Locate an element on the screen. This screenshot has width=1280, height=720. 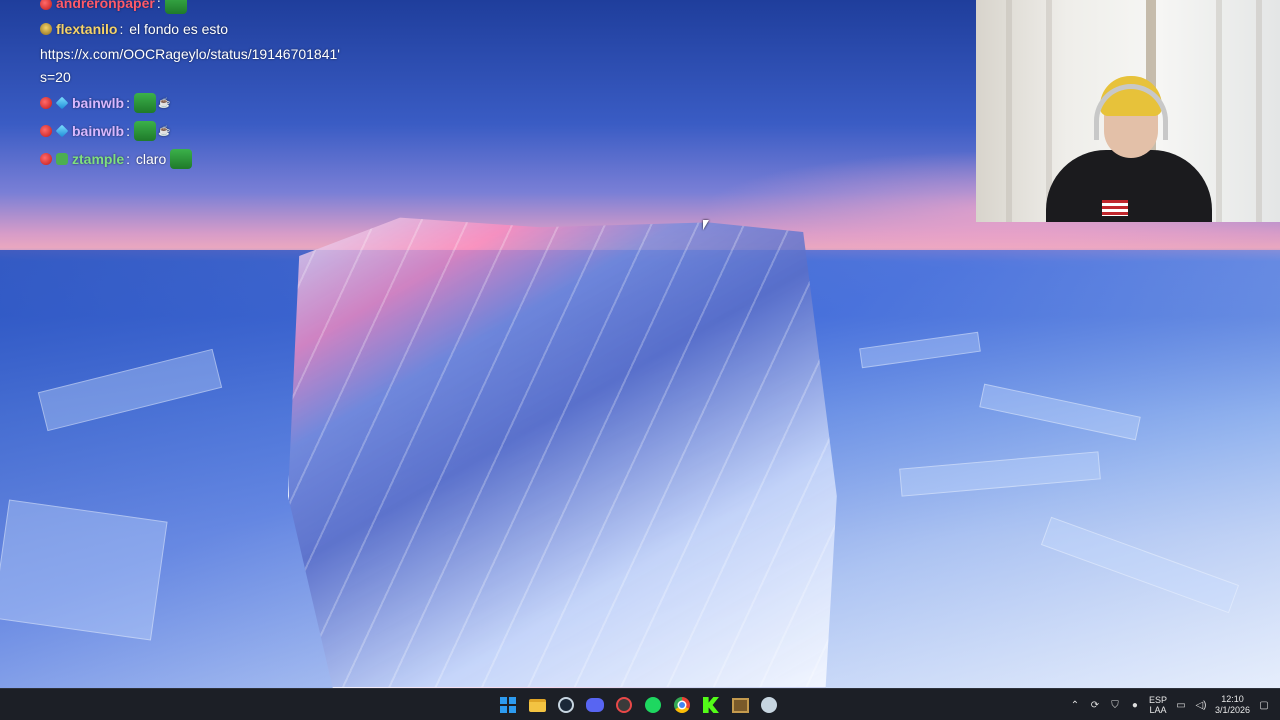
taskbar-file-explorer is located at coordinates (537, 705).